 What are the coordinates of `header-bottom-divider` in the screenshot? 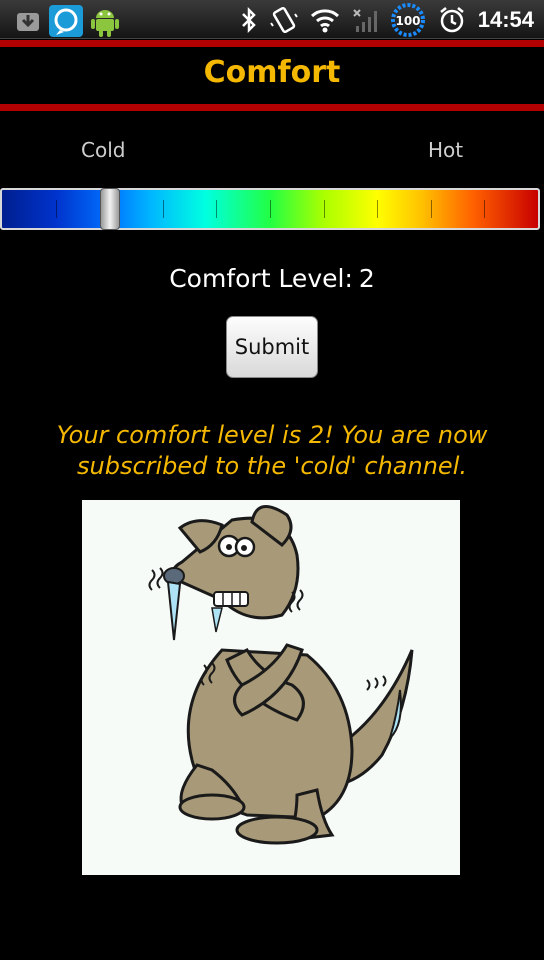 It's located at (272, 107).